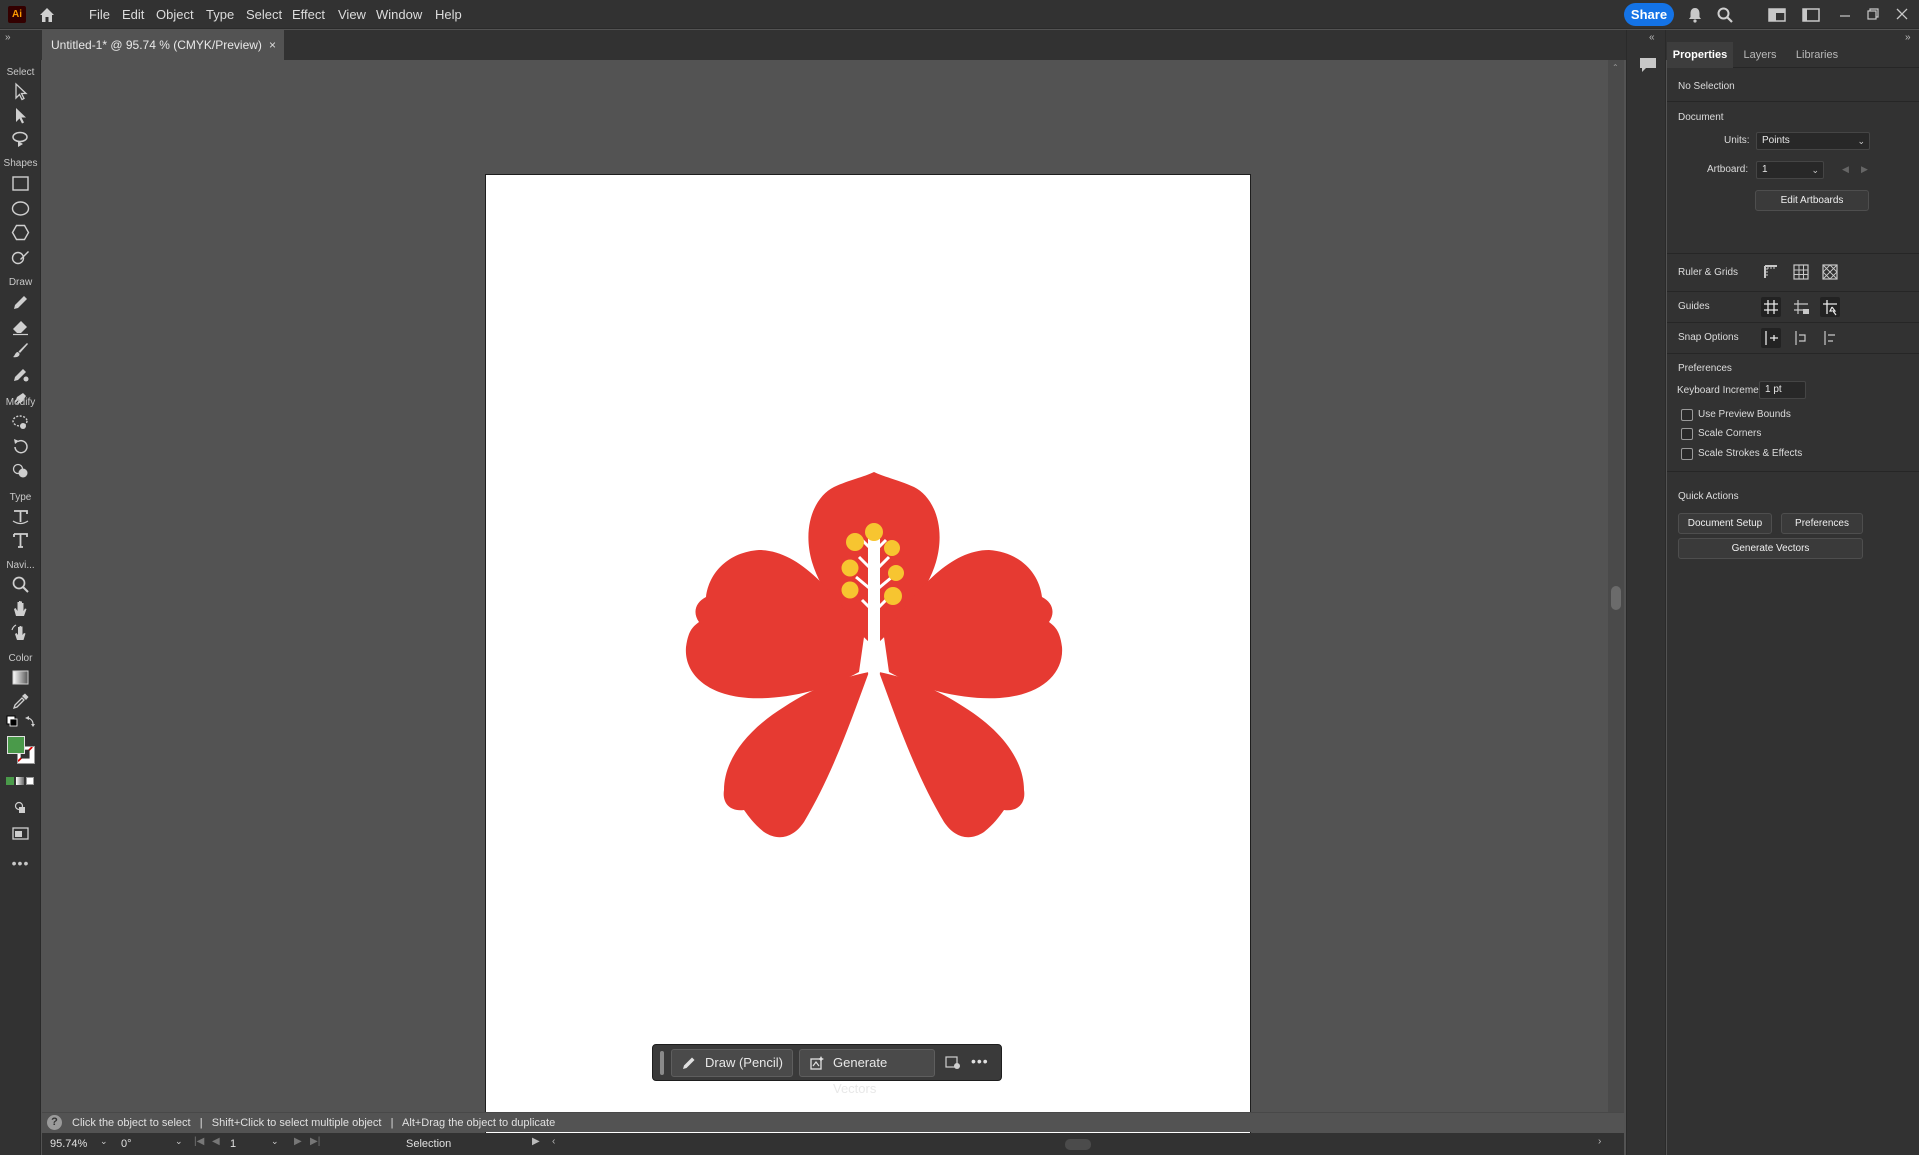 This screenshot has height=1155, width=1919. I want to click on menu-type: Type, so click(220, 14).